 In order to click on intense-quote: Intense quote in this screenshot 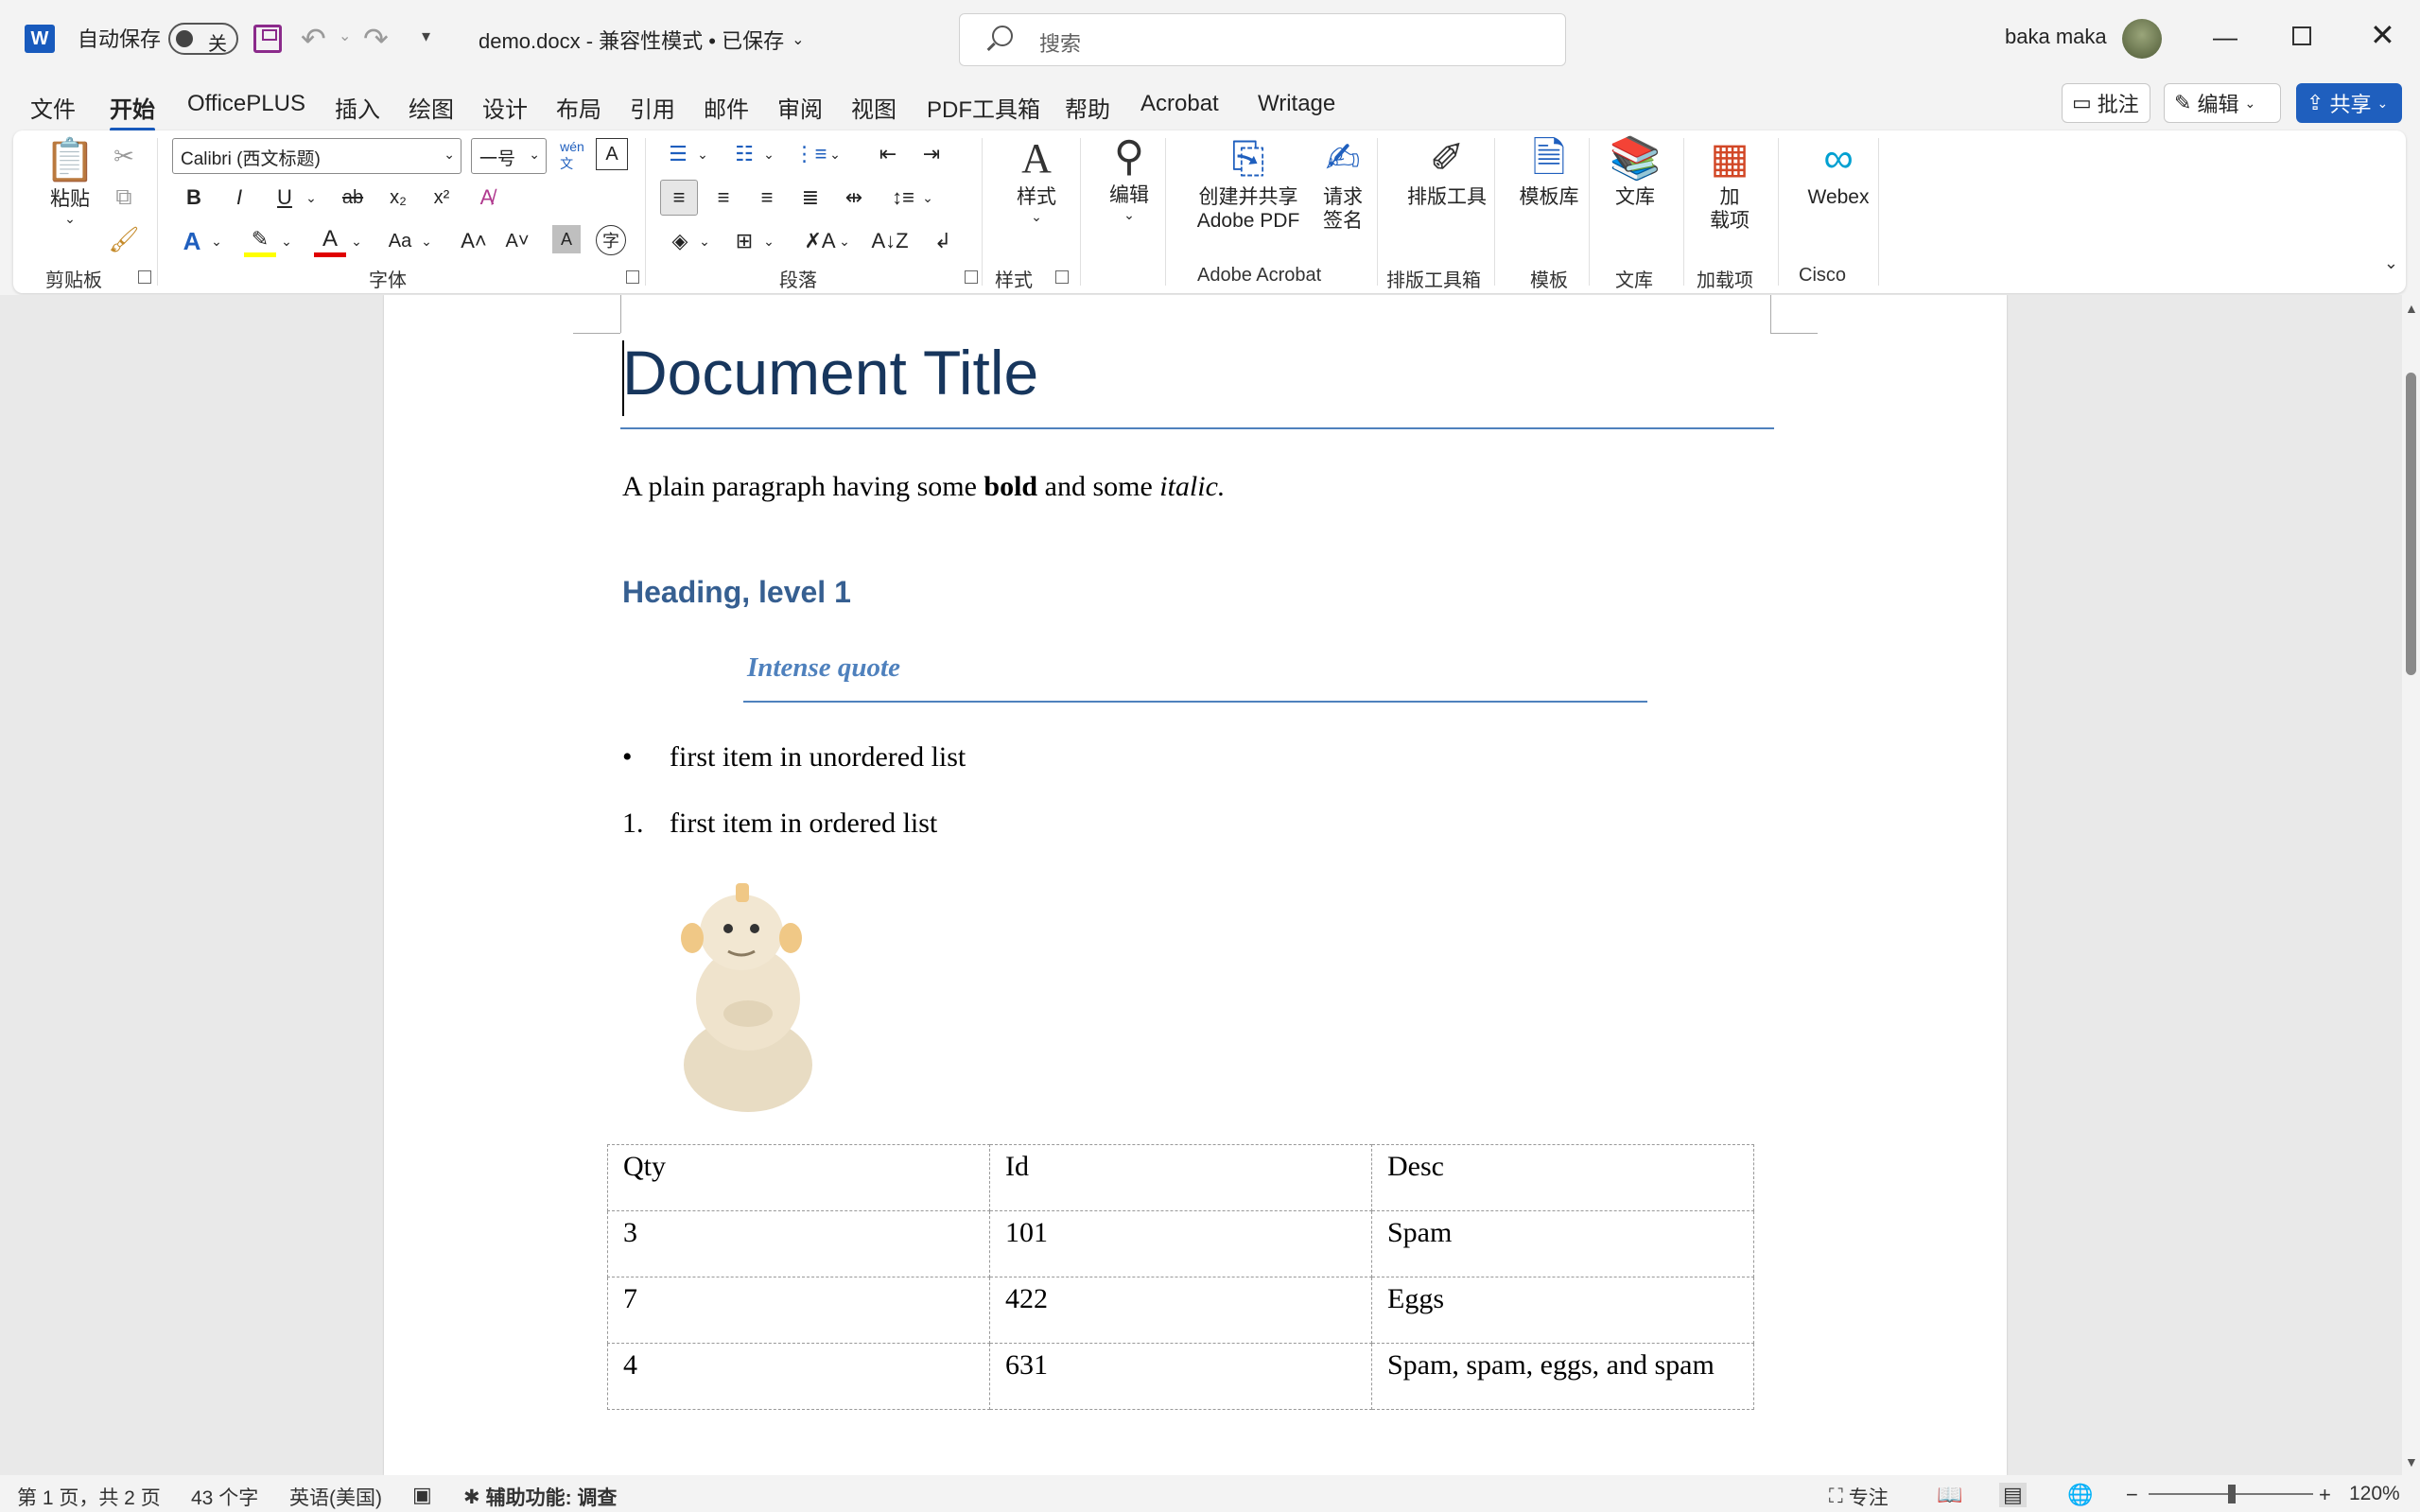, I will do `click(824, 668)`.